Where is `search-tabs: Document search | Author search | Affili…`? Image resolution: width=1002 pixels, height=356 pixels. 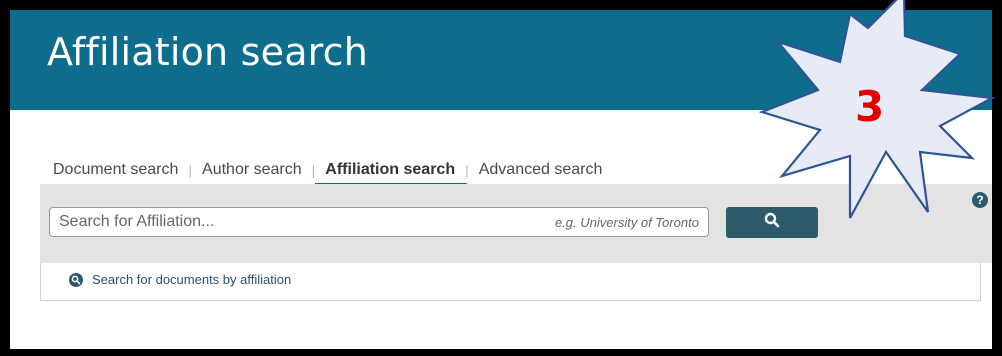
search-tabs: Document search | Author search | Affili… is located at coordinates (328, 173).